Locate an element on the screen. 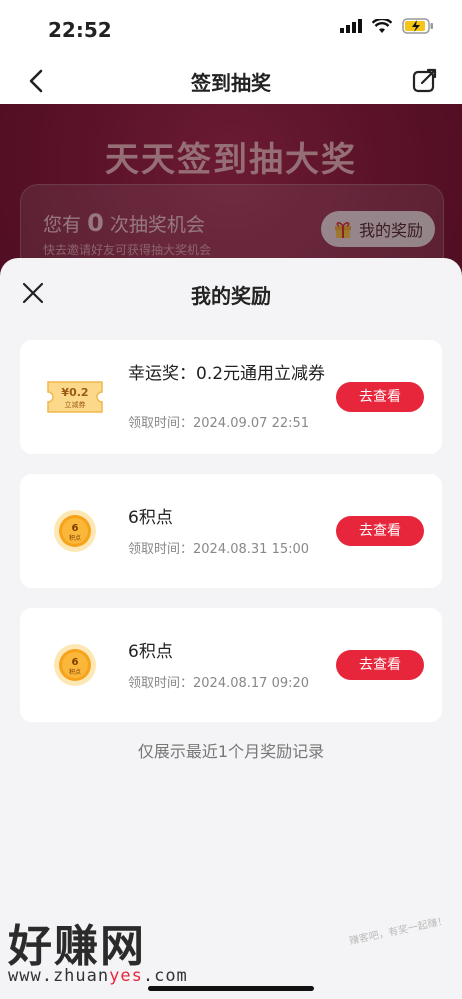 The image size is (462, 999). watermark-url-part: www.zhuan is located at coordinates (59, 976).